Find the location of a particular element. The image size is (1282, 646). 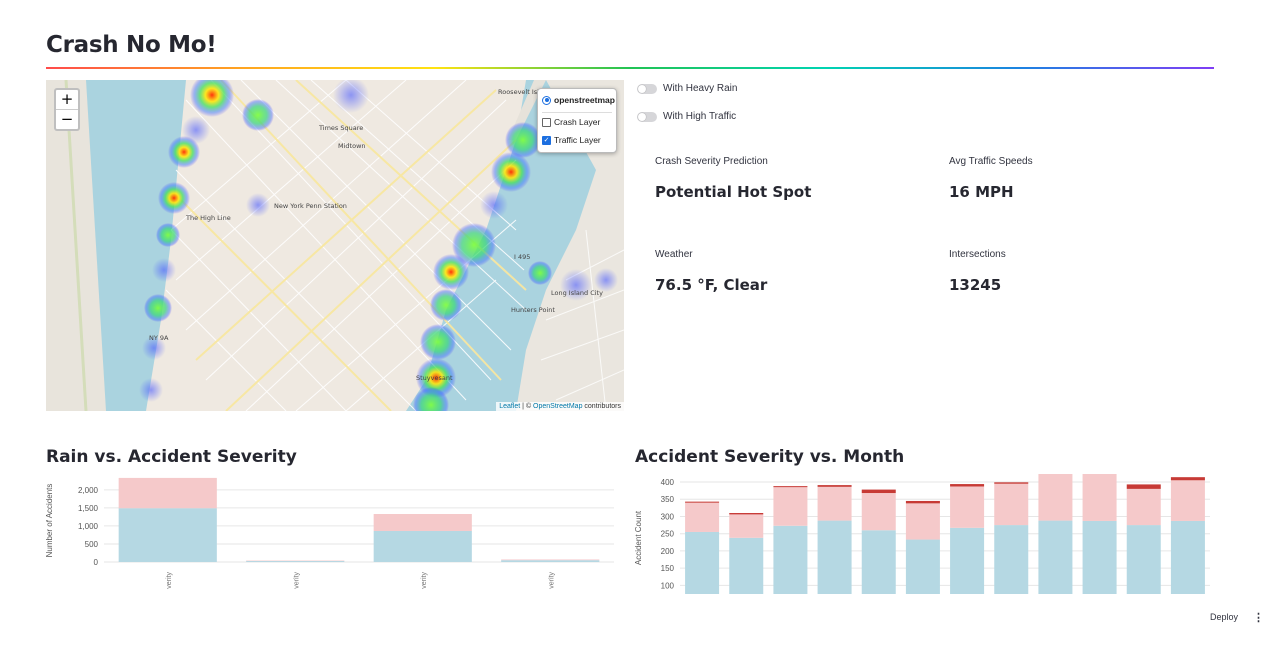

layer-separator is located at coordinates (577, 112).